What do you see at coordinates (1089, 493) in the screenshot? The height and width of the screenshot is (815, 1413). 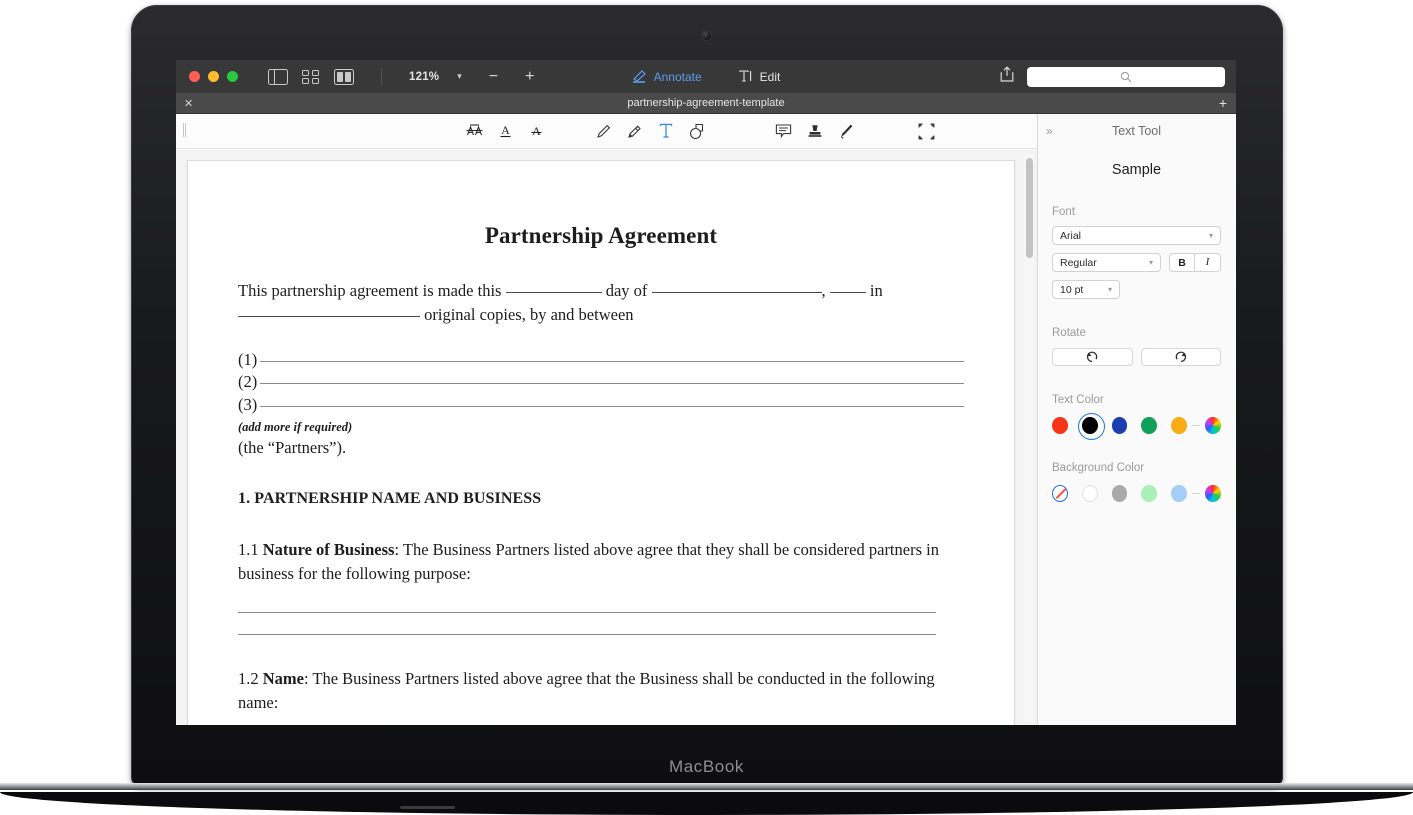 I see `background-color-white` at bounding box center [1089, 493].